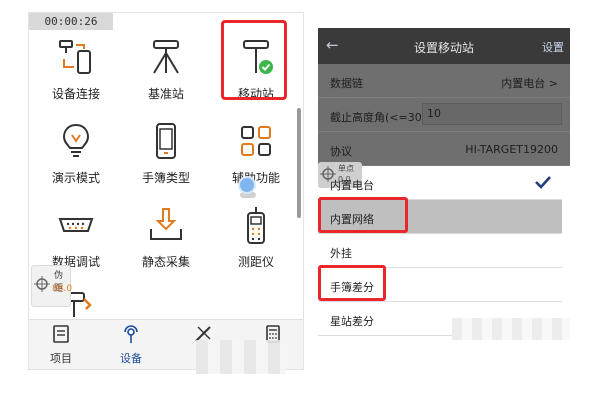 The image size is (600, 400). Describe the element at coordinates (166, 141) in the screenshot. I see `handheld-icon` at that location.